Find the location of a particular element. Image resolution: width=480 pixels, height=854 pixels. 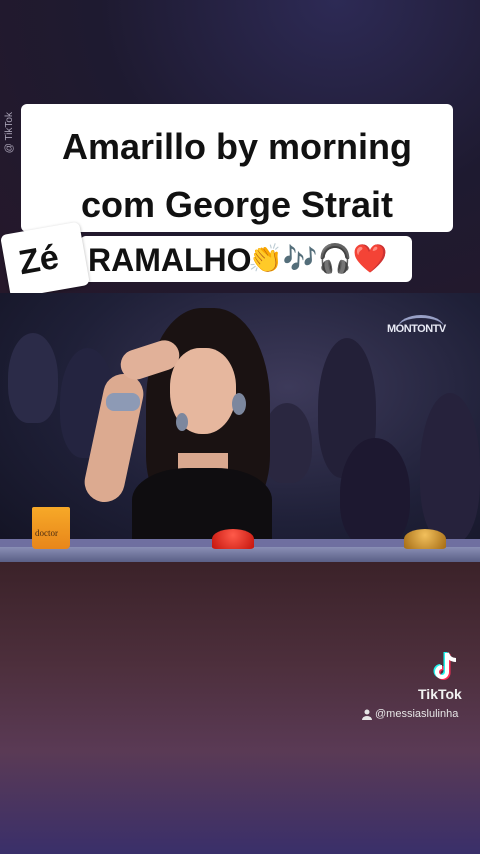

golden-buzzer-button is located at coordinates (425, 539).